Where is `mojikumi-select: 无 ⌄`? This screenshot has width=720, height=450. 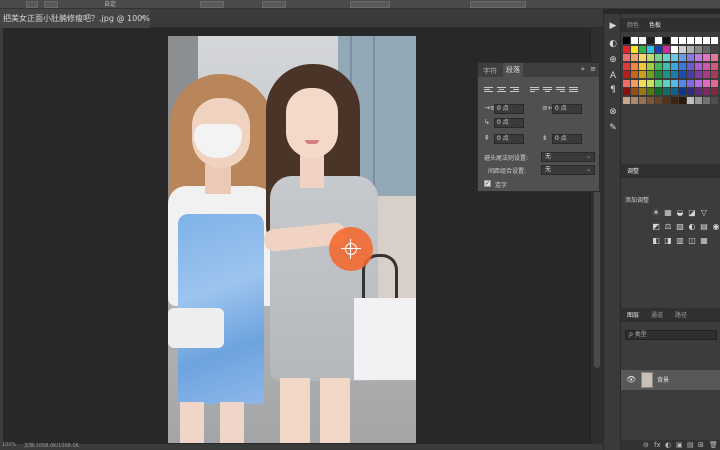 mojikumi-select: 无 ⌄ is located at coordinates (568, 170).